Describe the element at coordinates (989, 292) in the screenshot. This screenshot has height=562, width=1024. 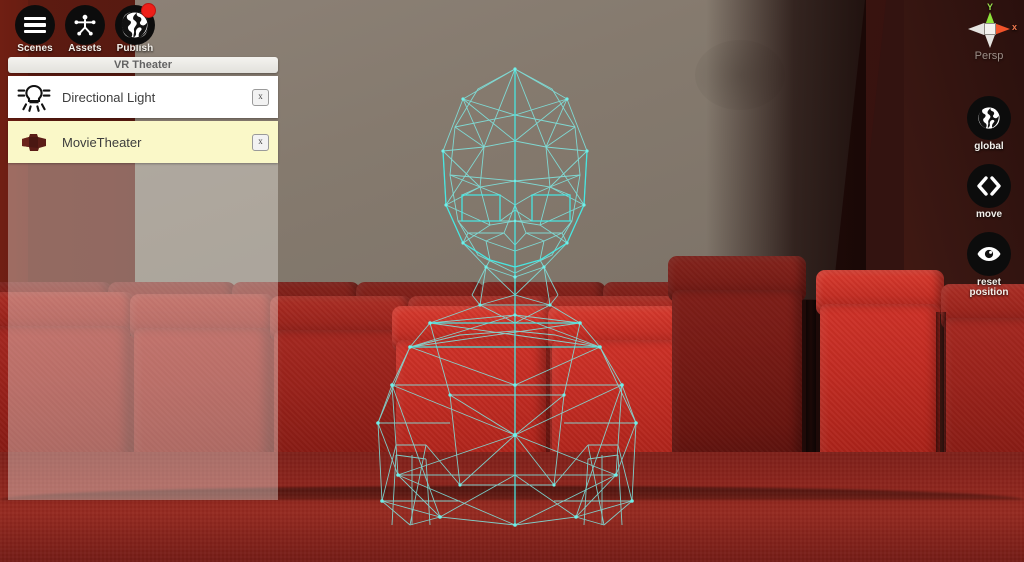
I see `button-label-position: position` at that location.